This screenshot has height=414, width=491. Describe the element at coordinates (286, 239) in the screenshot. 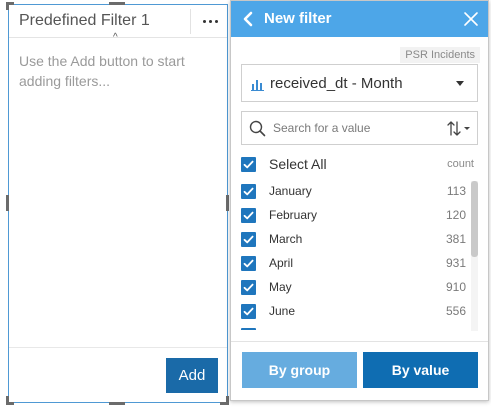

I see `list-item-label: March` at that location.